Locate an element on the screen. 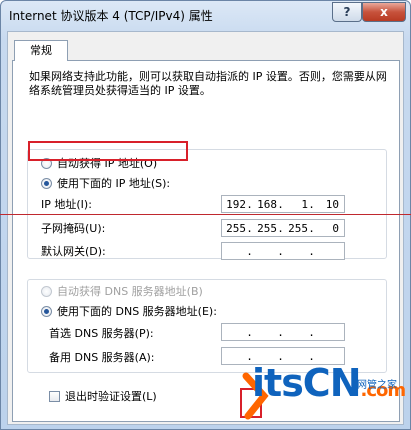  octet: 1 is located at coordinates (304, 204).